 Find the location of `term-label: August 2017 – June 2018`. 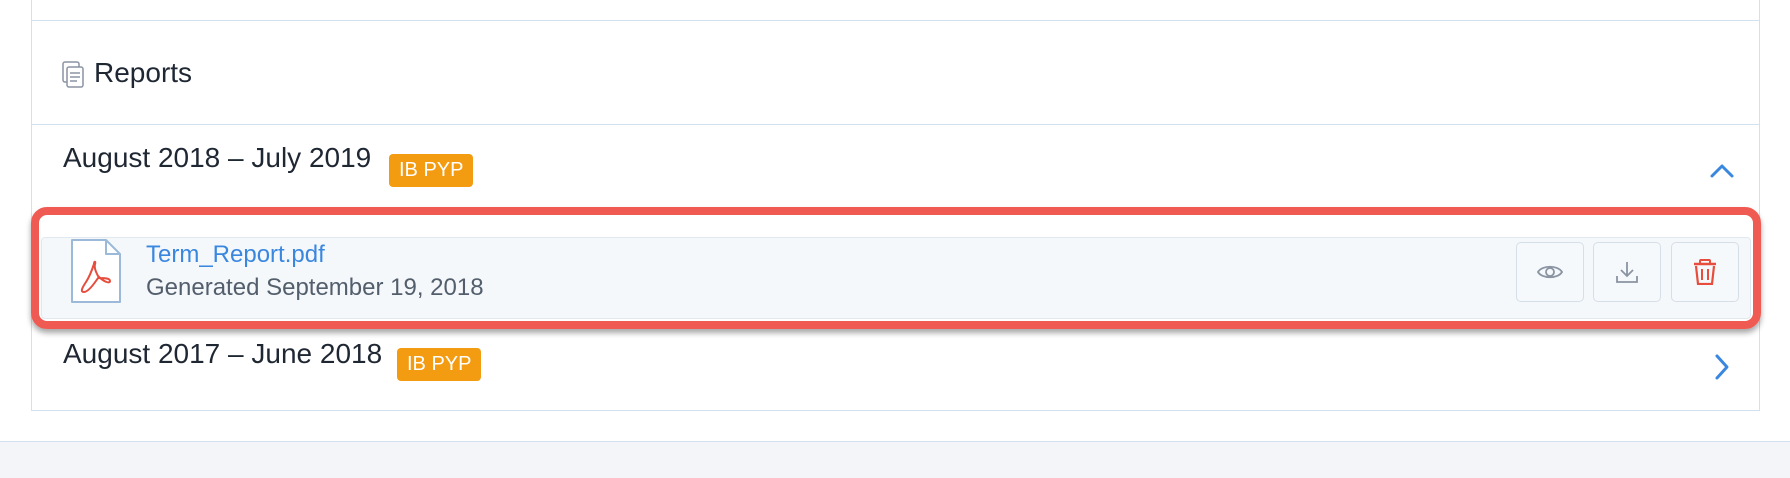

term-label: August 2017 – June 2018 is located at coordinates (223, 353).